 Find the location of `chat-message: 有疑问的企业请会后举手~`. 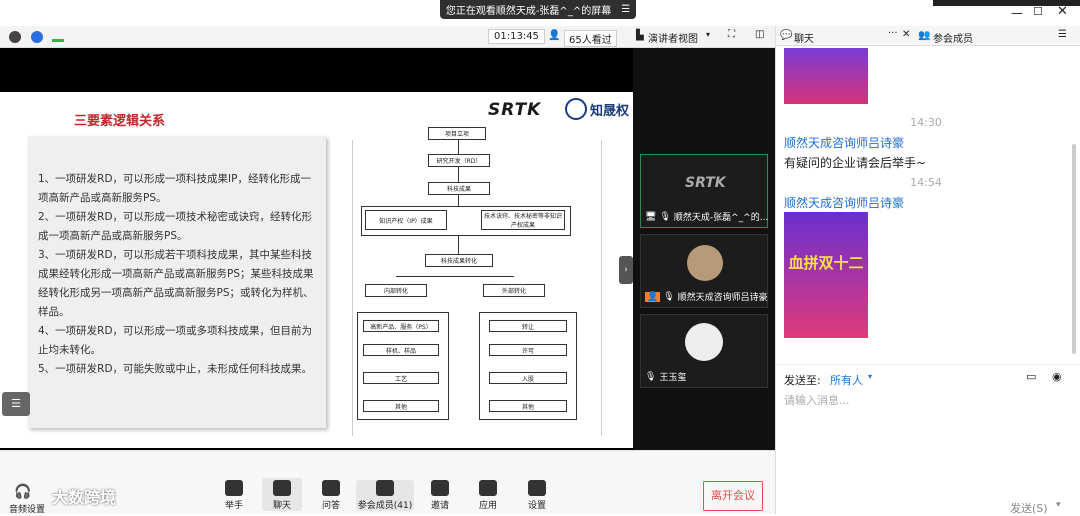

chat-message: 有疑问的企业请会后举手~ is located at coordinates (855, 163).